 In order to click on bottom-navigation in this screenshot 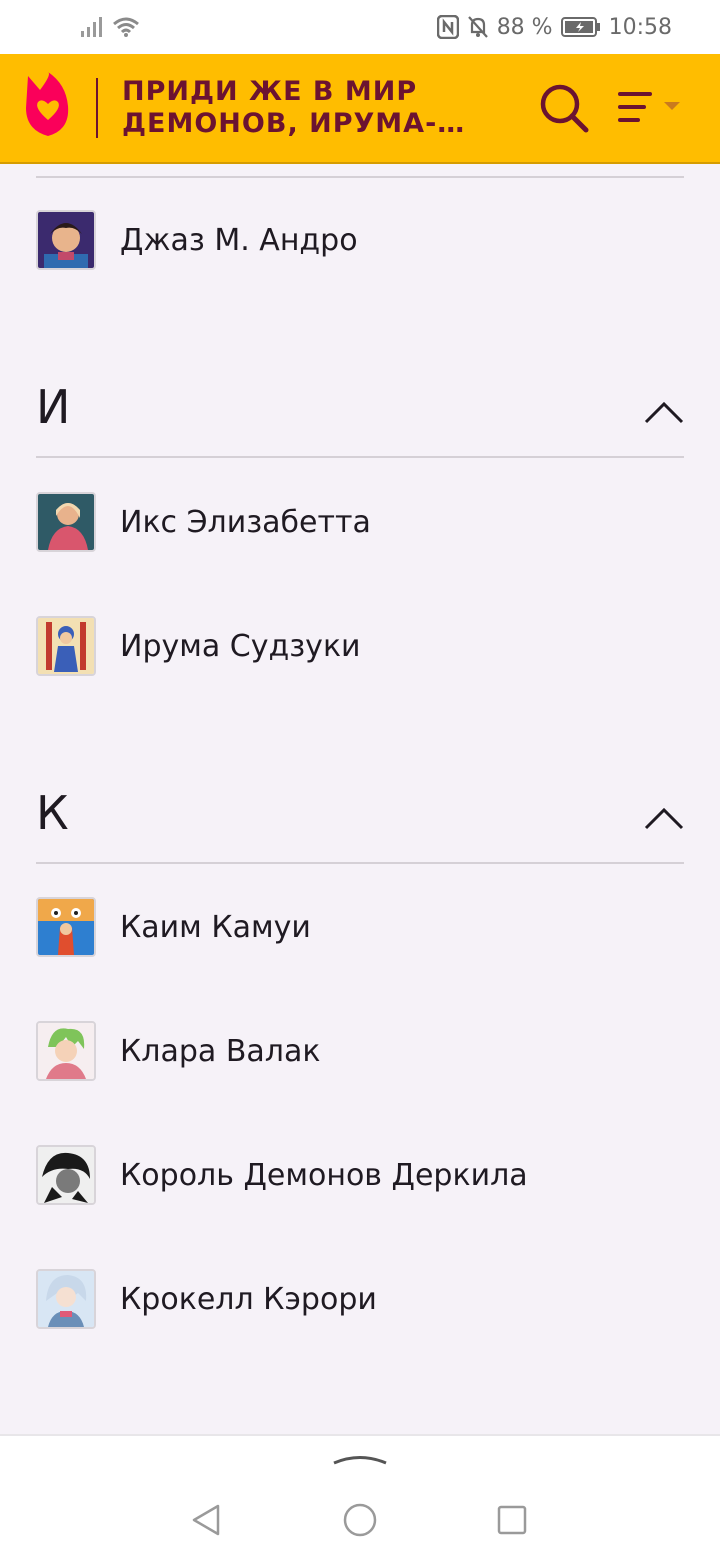, I will do `click(360, 1497)`.